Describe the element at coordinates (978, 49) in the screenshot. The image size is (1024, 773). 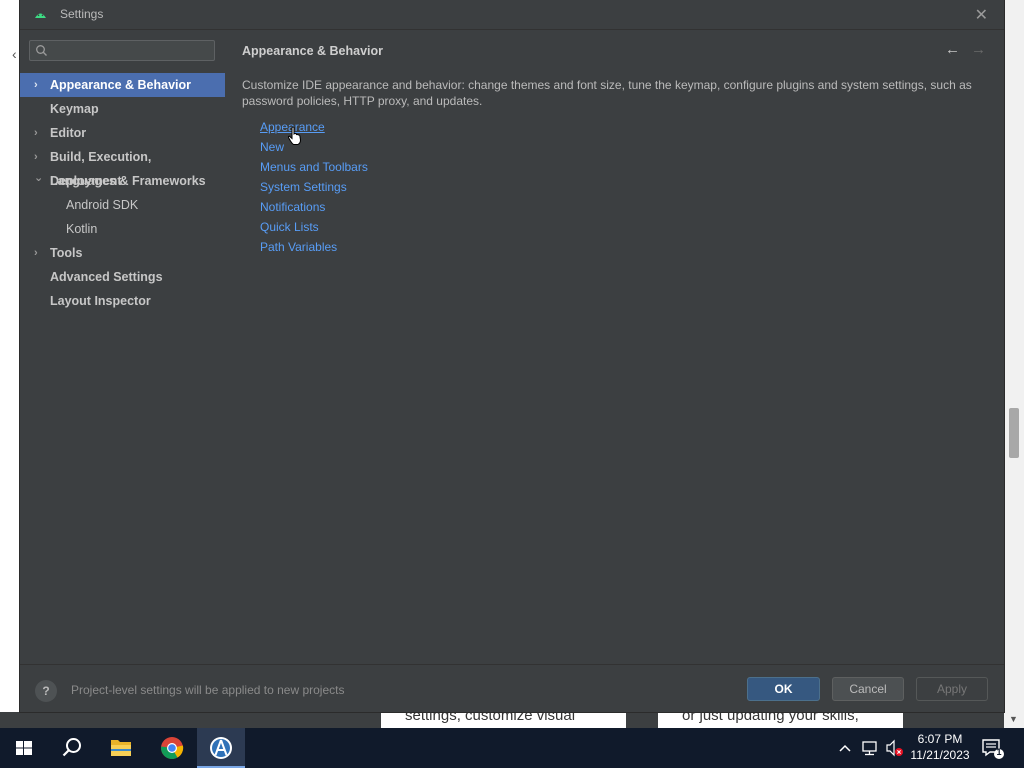
I see `forward-arrow-icon: →` at that location.